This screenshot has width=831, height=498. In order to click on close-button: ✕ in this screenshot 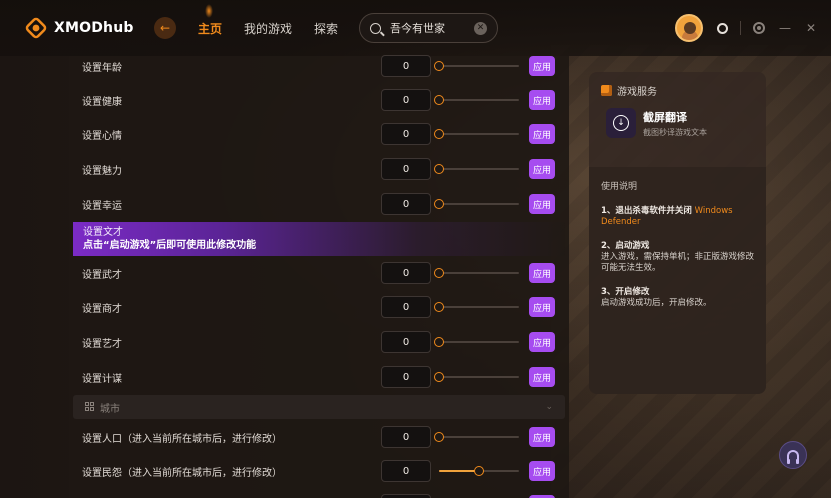, I will do `click(811, 28)`.